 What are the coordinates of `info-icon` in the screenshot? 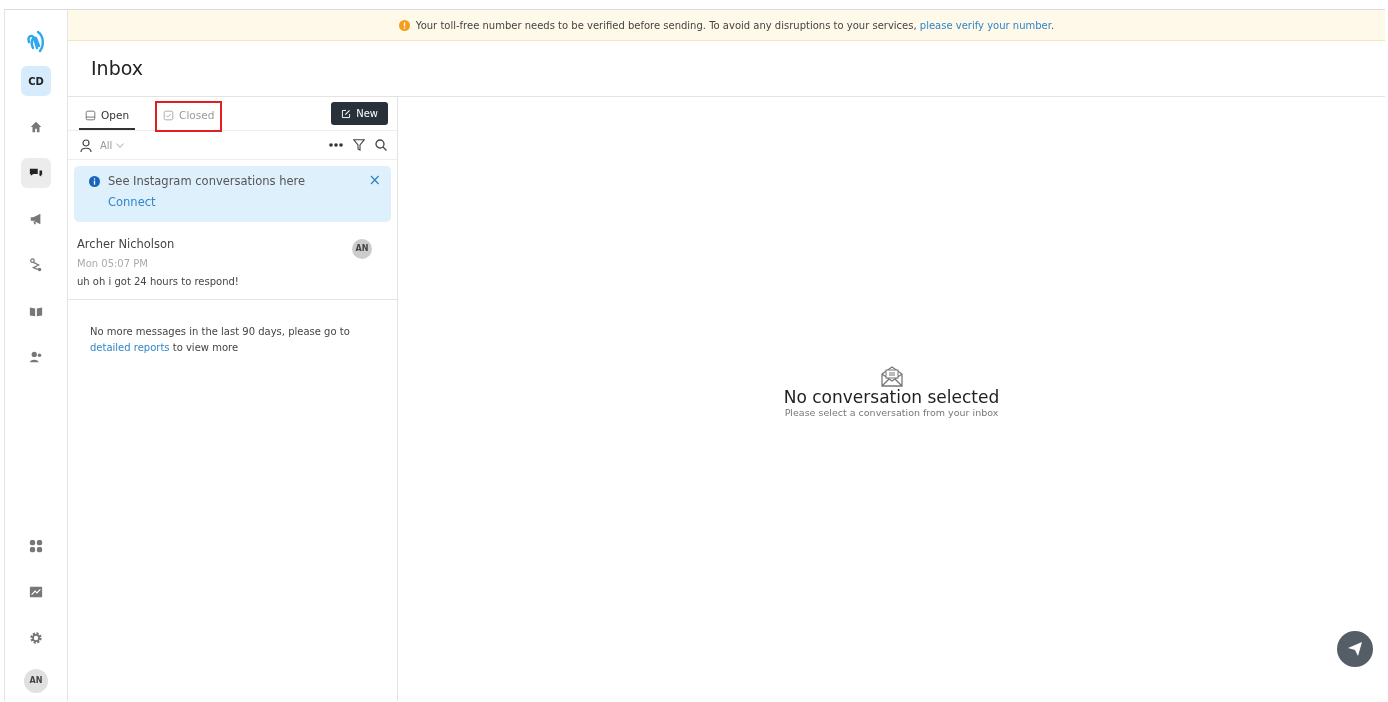 It's located at (94, 181).